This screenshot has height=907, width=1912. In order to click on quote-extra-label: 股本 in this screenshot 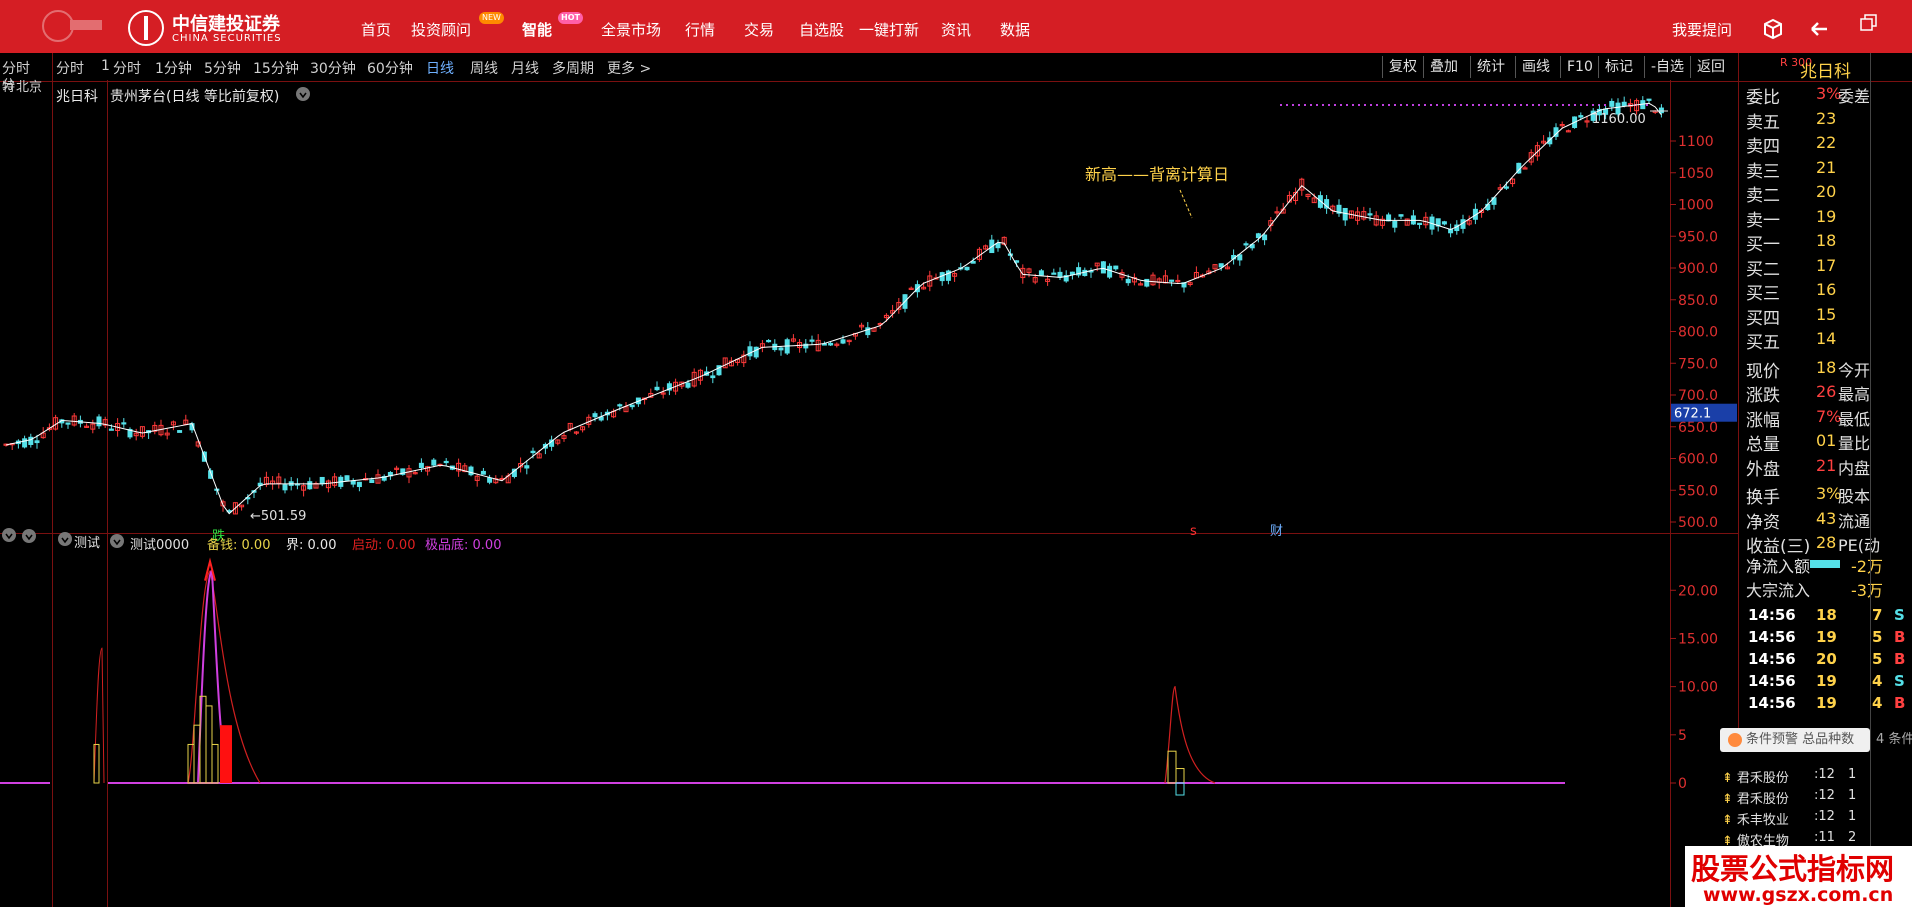, I will do `click(1854, 496)`.